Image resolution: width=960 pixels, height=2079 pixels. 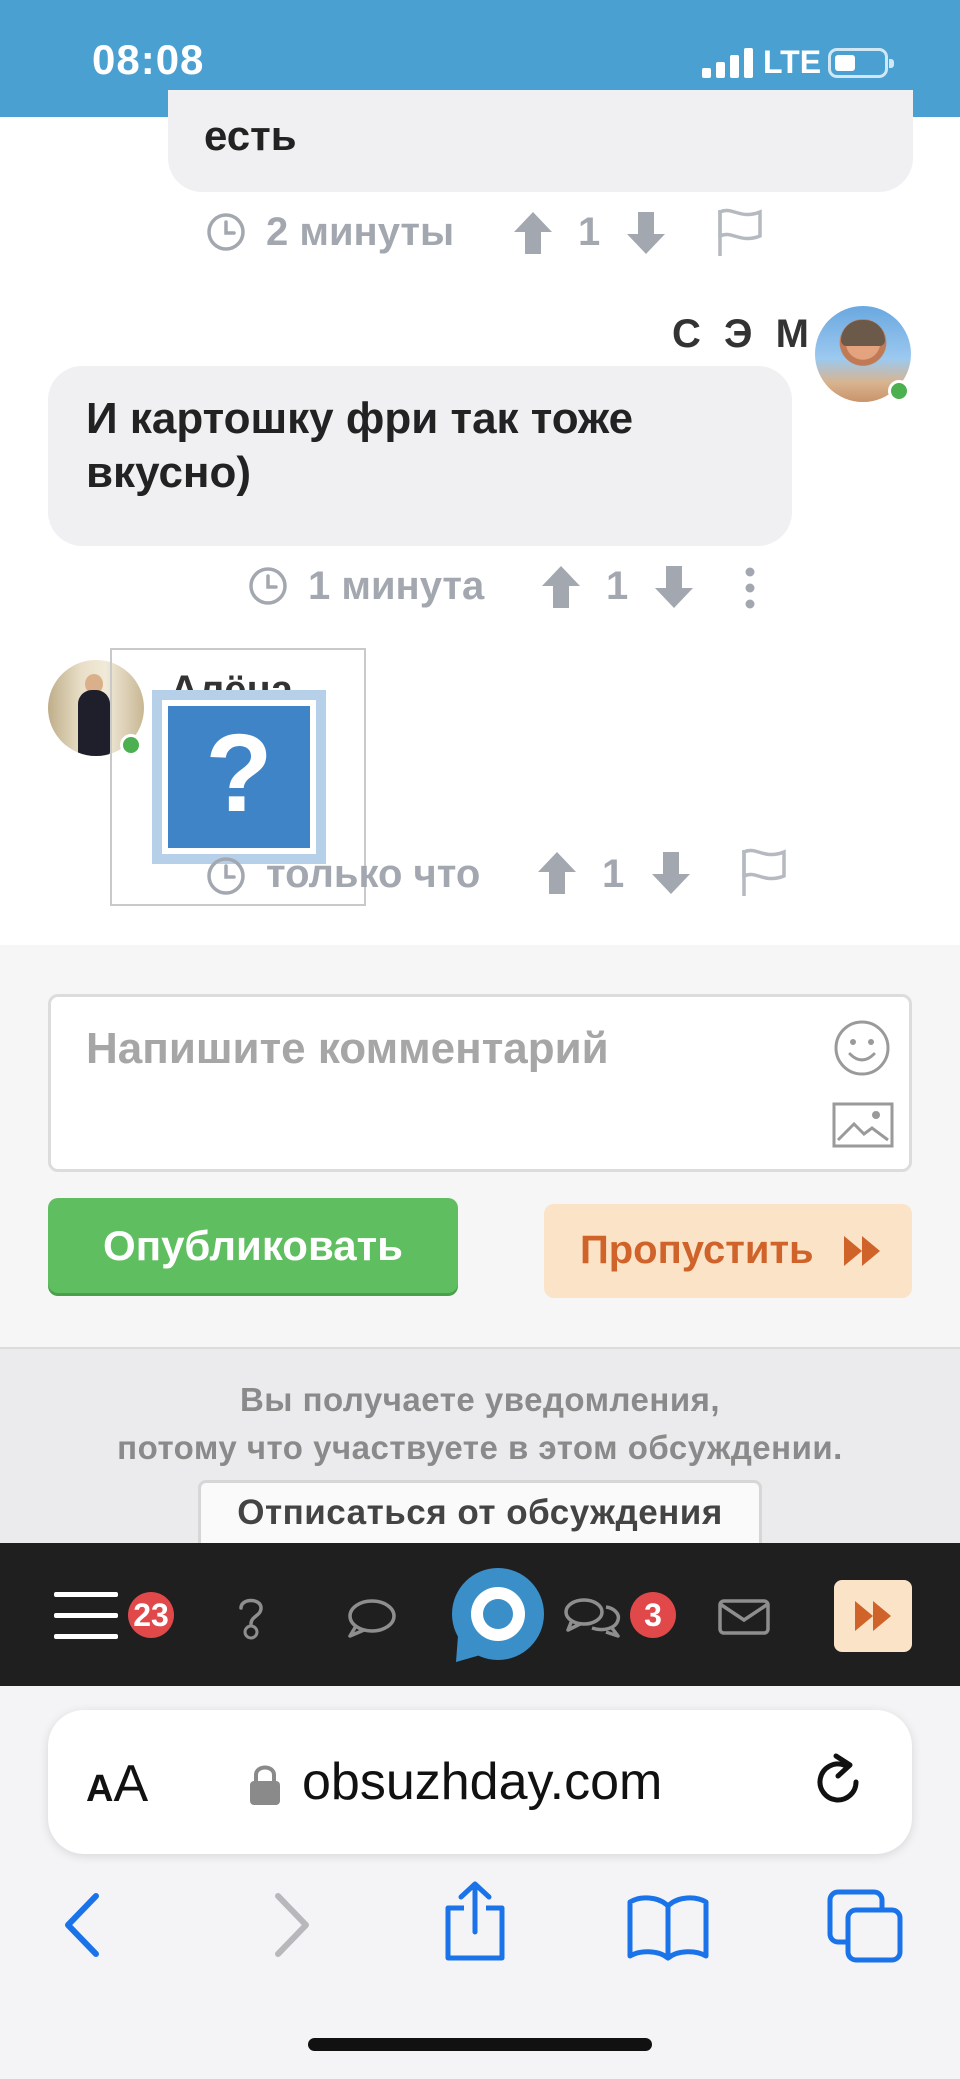 I want to click on comment-time: только что, so click(x=373, y=874).